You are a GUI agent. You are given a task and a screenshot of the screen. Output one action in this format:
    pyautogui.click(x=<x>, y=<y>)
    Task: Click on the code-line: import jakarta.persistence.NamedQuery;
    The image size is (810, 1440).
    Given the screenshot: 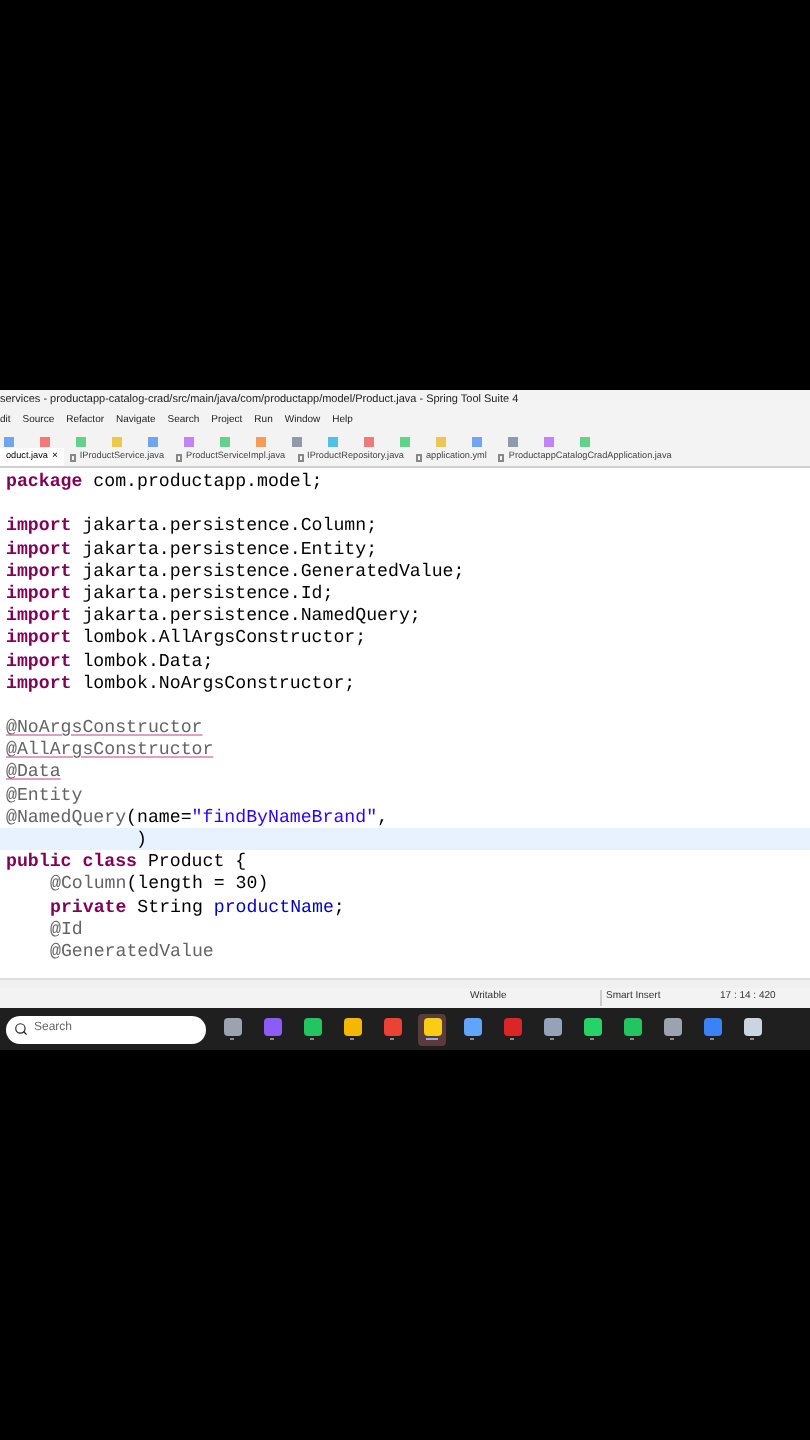 What is the action you would take?
    pyautogui.click(x=213, y=615)
    